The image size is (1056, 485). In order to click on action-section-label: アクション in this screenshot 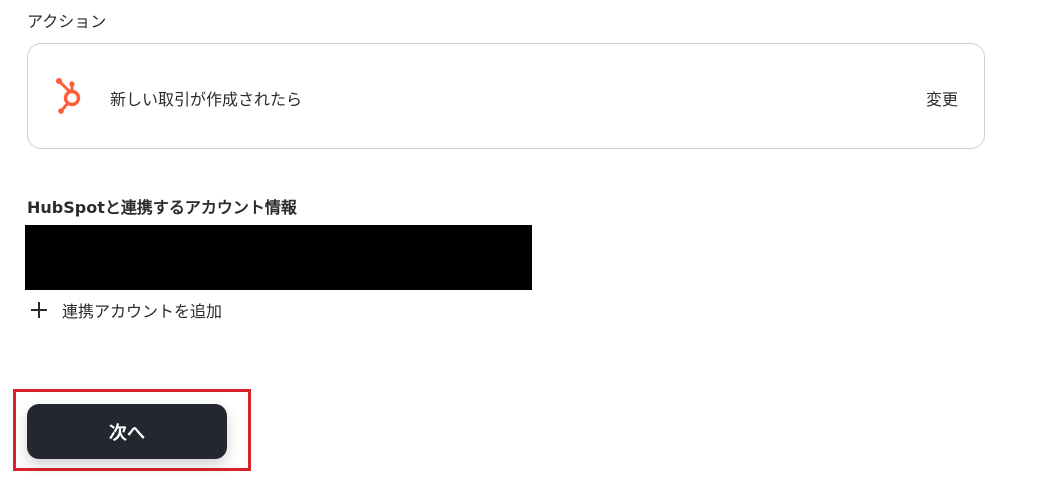, I will do `click(67, 21)`.